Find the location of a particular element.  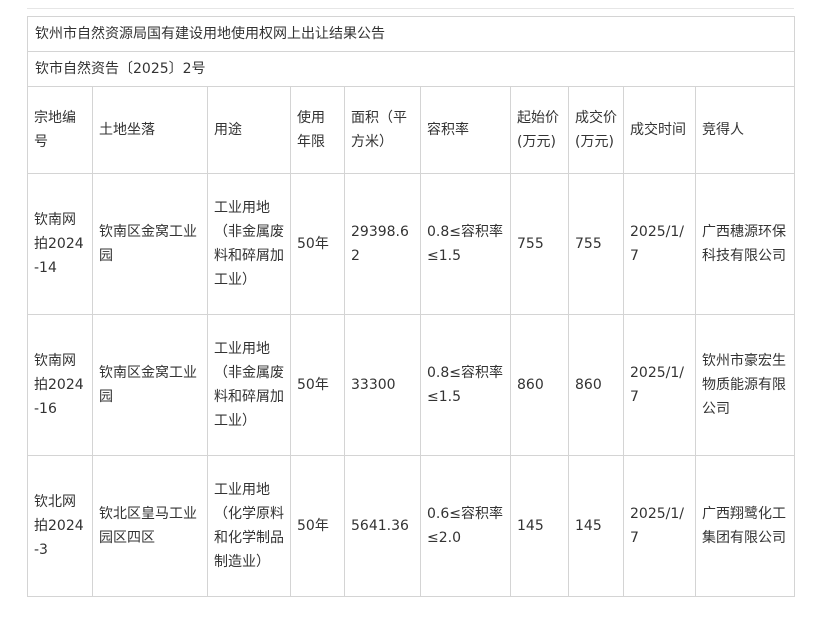

cell-deal-price: 145 is located at coordinates (596, 526).